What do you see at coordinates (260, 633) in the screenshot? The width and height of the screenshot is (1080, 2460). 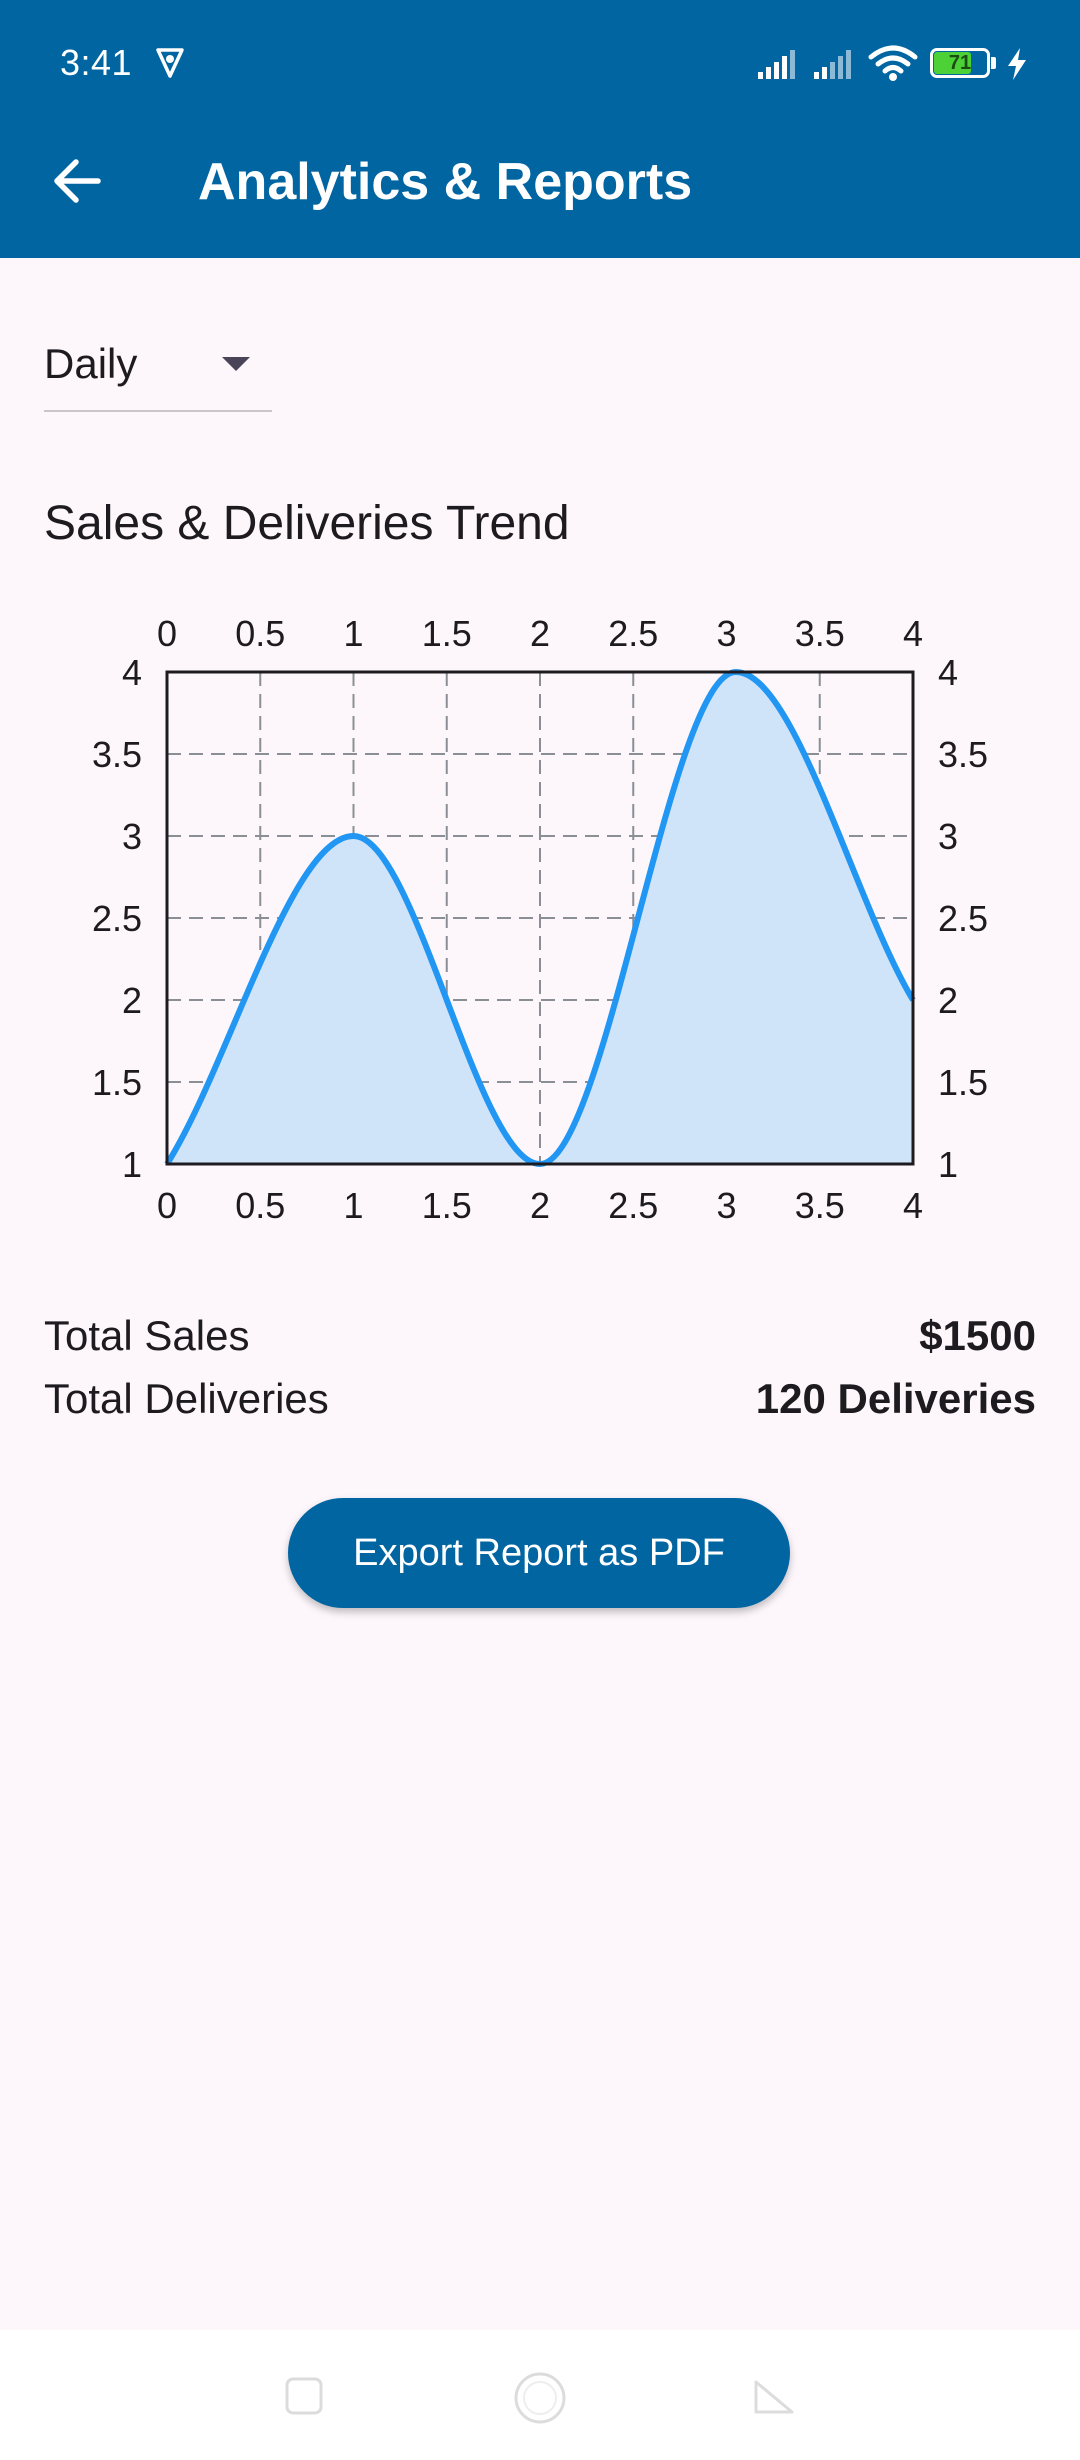 I see `x-tick-label-top: 0.5` at bounding box center [260, 633].